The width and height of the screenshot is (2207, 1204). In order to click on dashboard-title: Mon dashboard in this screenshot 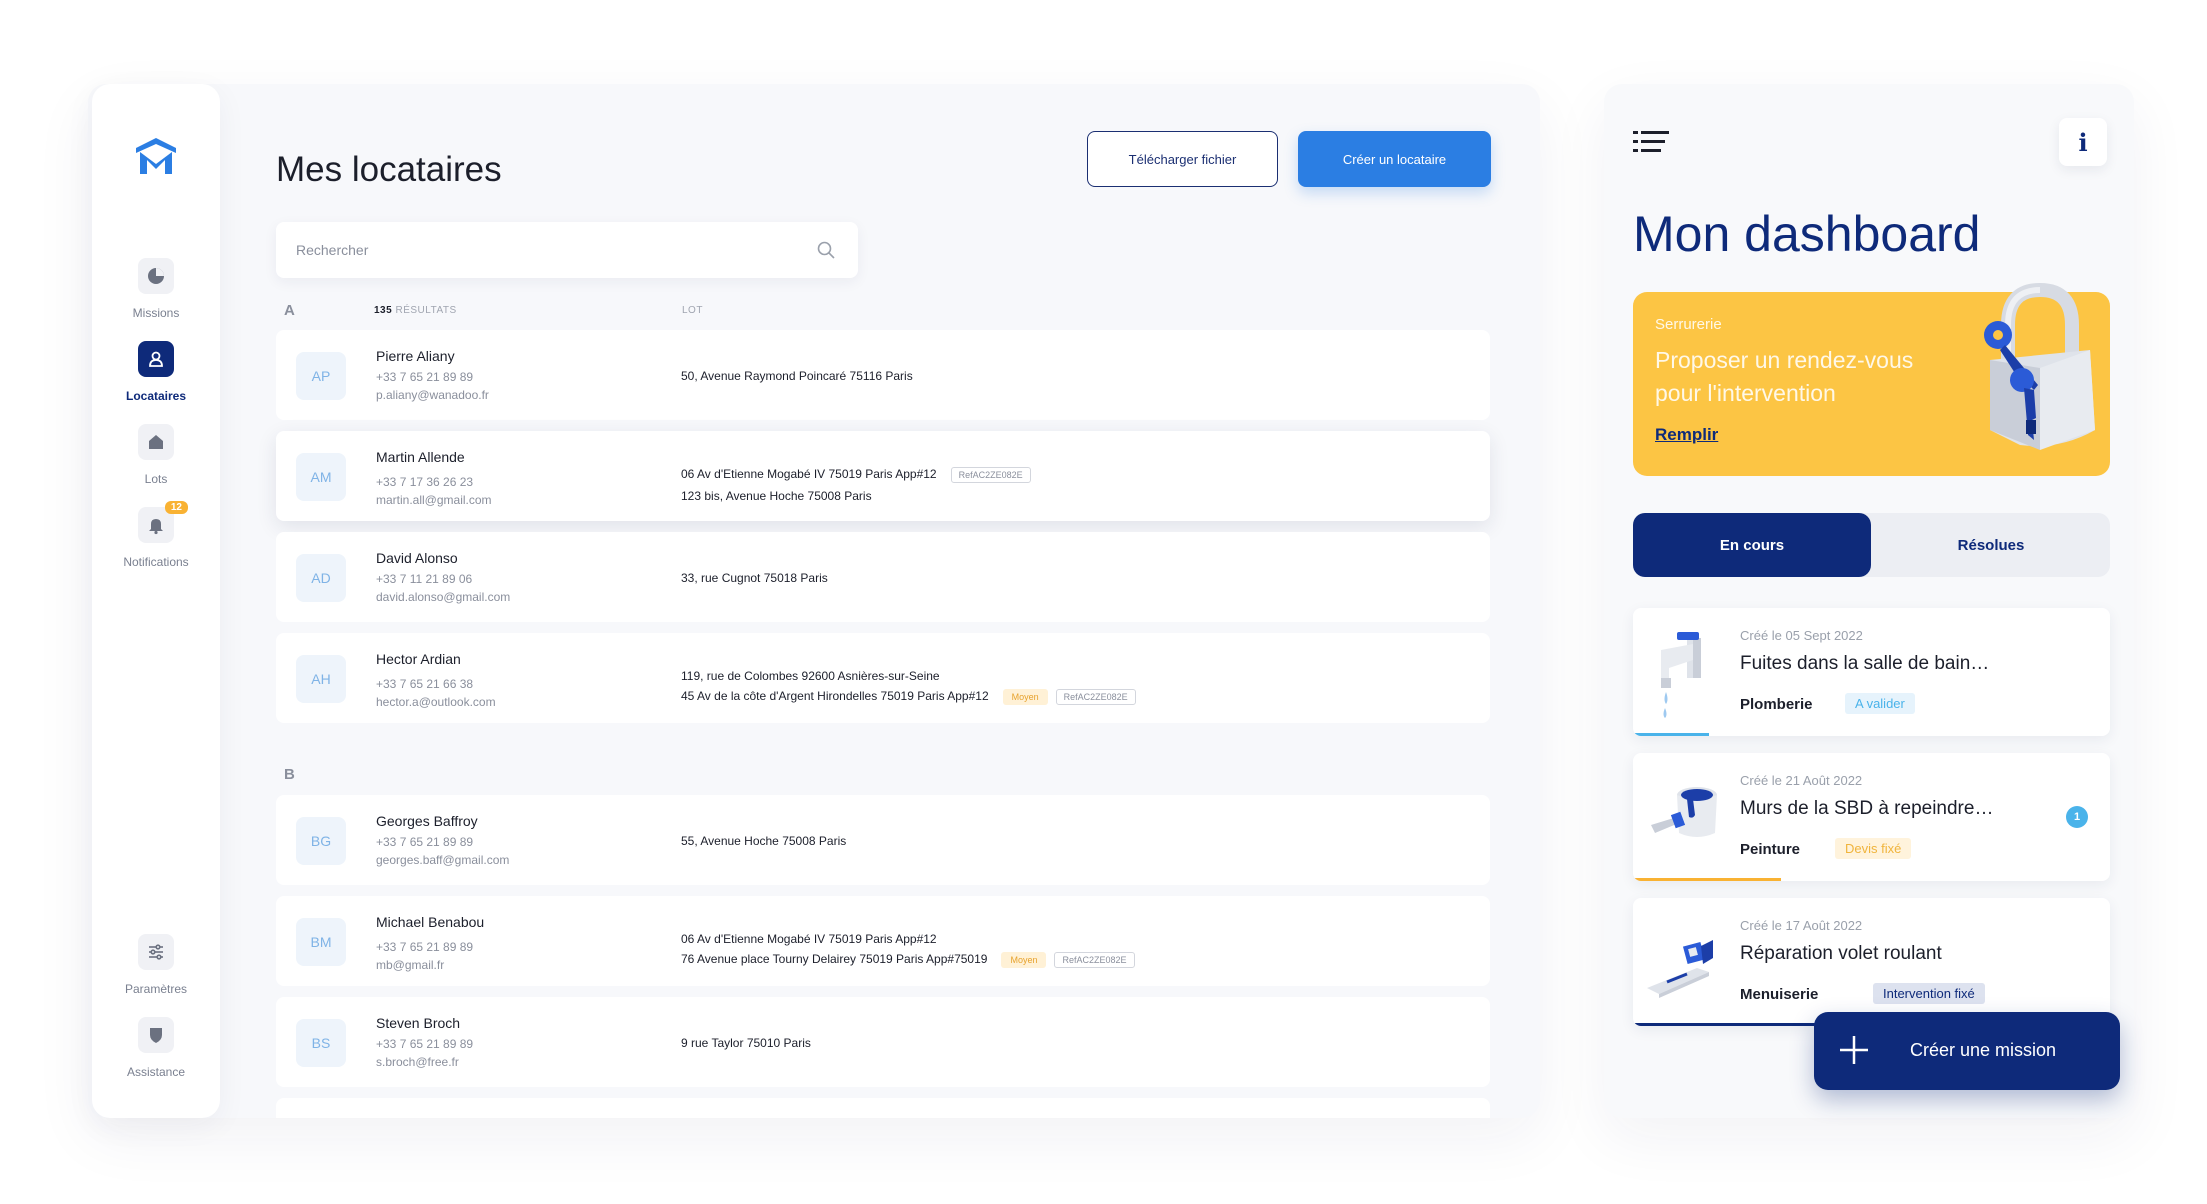, I will do `click(1807, 234)`.